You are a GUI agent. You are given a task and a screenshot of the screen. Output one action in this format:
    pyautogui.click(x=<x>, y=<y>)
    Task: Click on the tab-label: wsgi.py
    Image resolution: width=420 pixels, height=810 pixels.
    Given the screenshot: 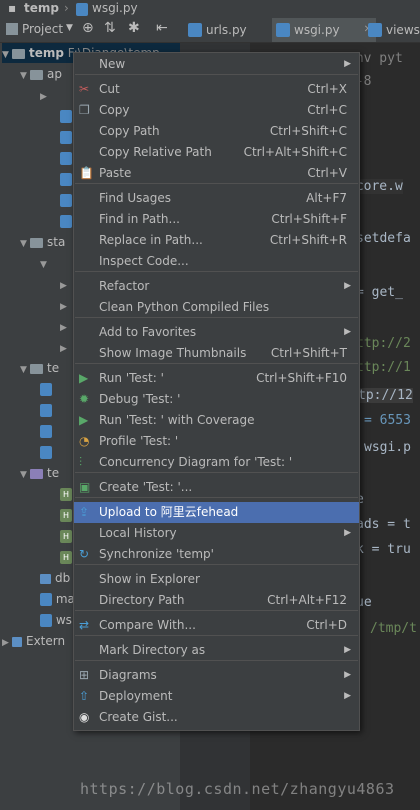 What is the action you would take?
    pyautogui.click(x=317, y=30)
    